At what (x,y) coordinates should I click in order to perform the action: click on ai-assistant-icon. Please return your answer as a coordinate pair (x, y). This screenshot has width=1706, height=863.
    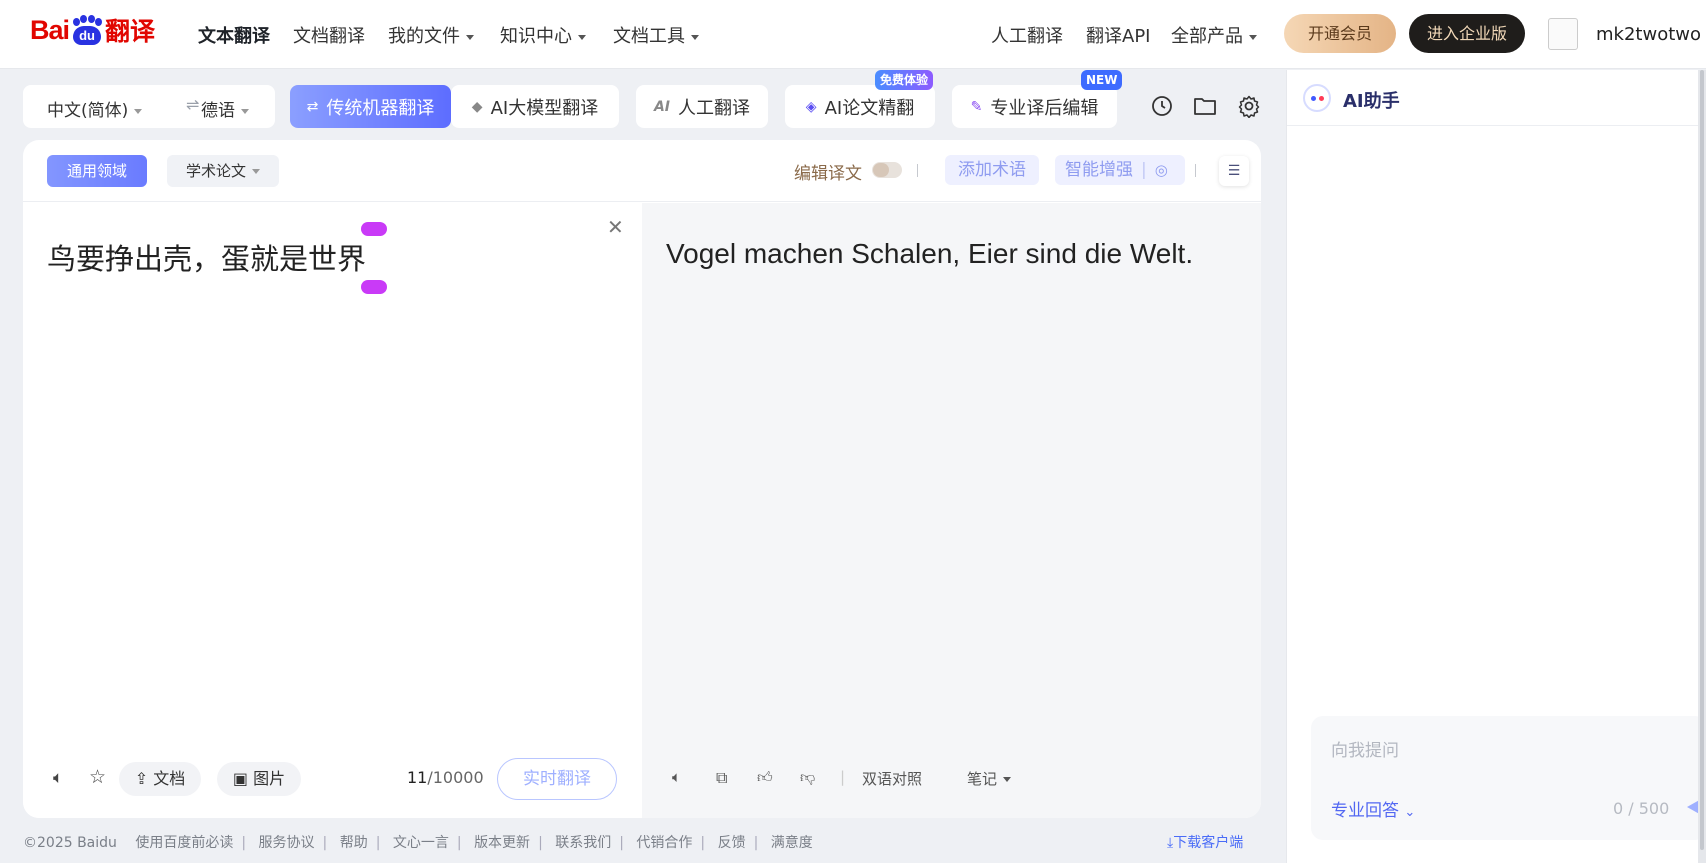
    Looking at the image, I should click on (1317, 98).